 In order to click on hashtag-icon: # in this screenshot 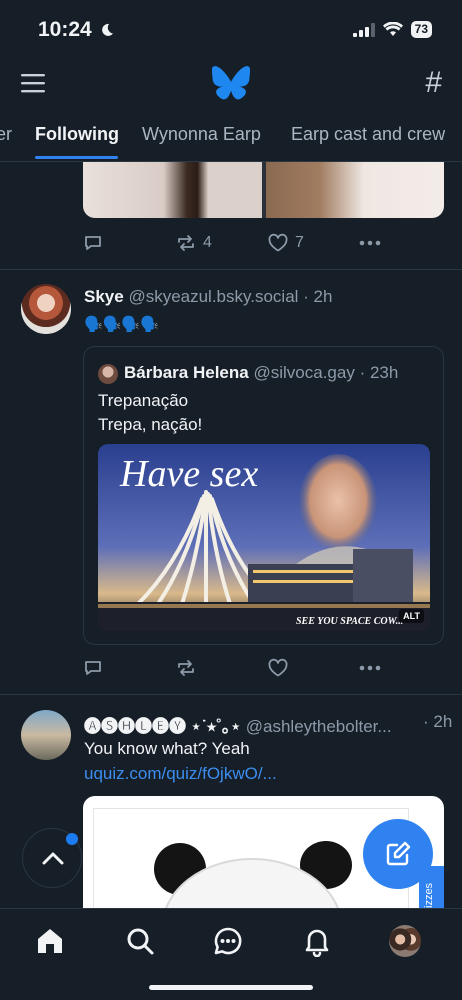, I will do `click(433, 83)`.